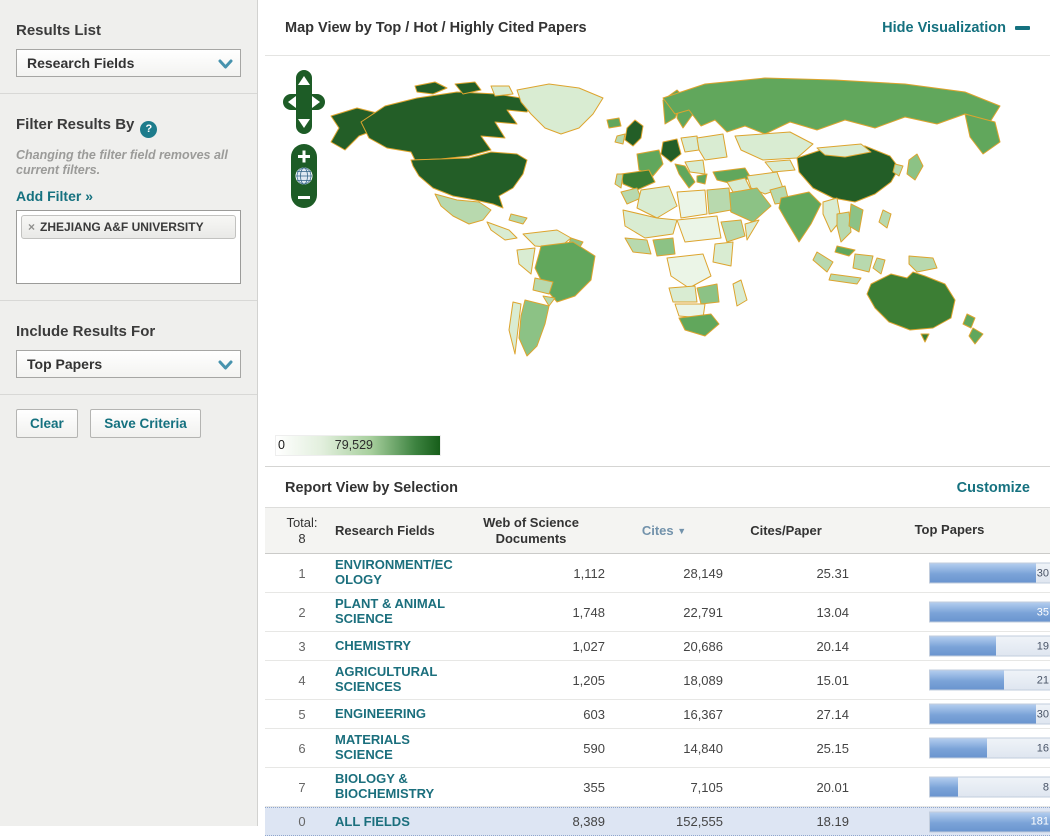  Describe the element at coordinates (944, 27) in the screenshot. I see `hide-visualization-label: Hide Visualization` at that location.